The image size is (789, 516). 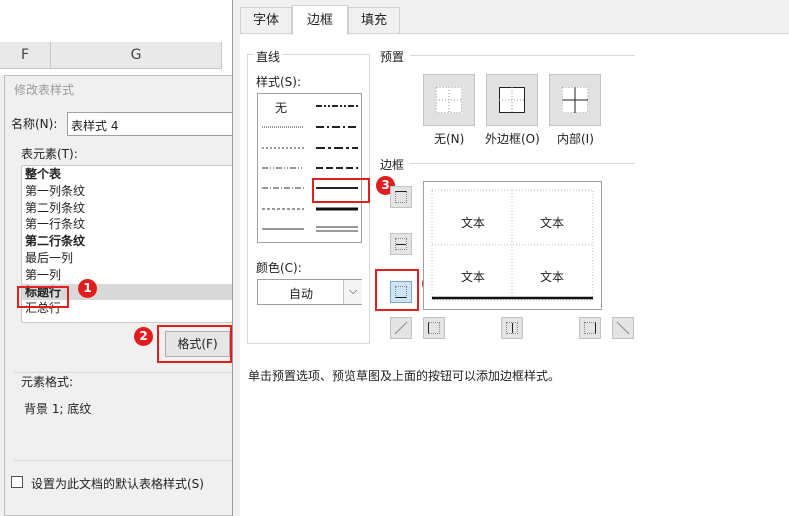 I want to click on table-elements-label: 表元素(T):, so click(x=49, y=154).